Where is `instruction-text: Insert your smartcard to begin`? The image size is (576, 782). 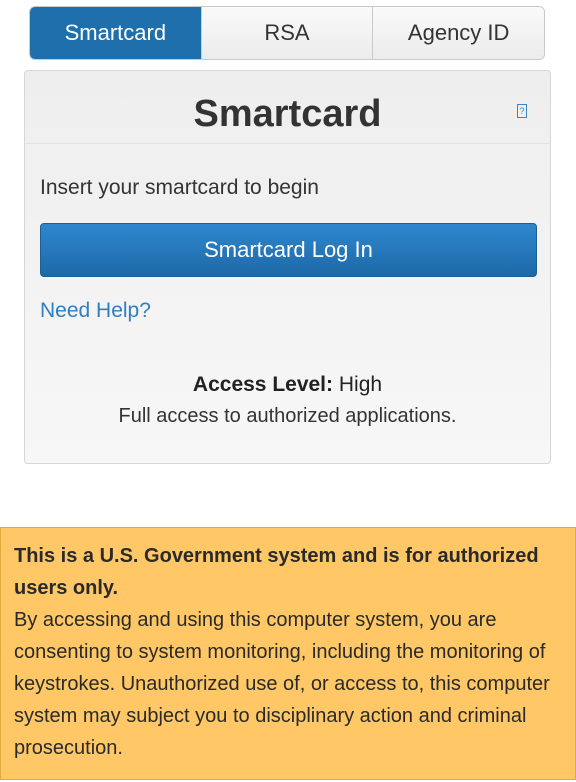
instruction-text: Insert your smartcard to begin is located at coordinates (179, 187).